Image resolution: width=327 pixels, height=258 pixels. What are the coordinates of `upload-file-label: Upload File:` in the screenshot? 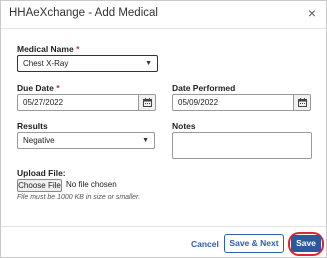 It's located at (41, 173).